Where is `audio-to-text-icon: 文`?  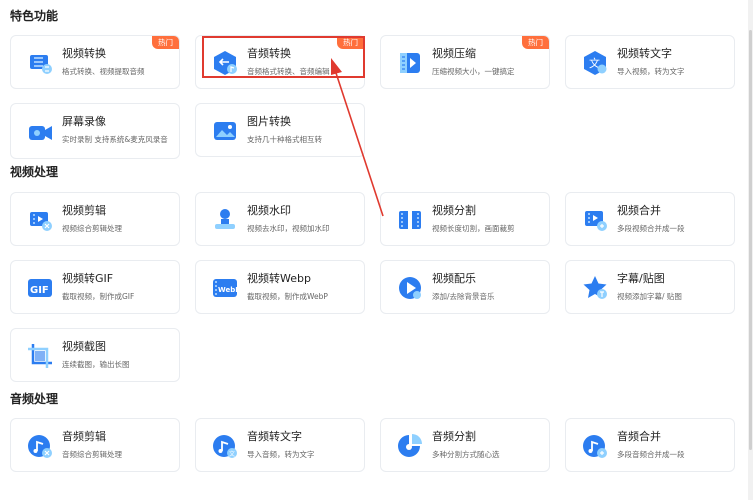 audio-to-text-icon: 文 is located at coordinates (225, 446).